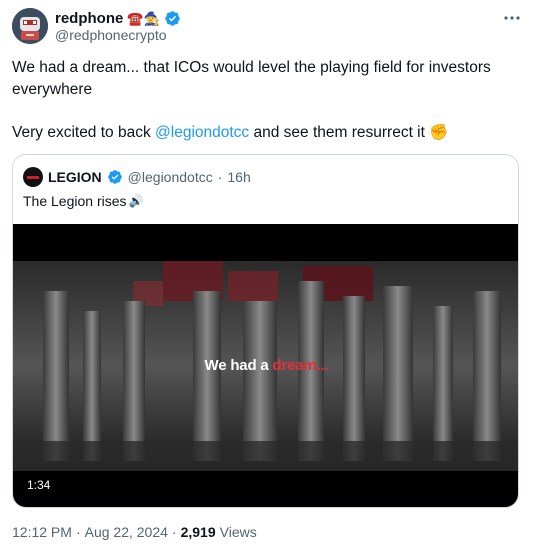  I want to click on tweet-time: 12:12 PM, so click(42, 532).